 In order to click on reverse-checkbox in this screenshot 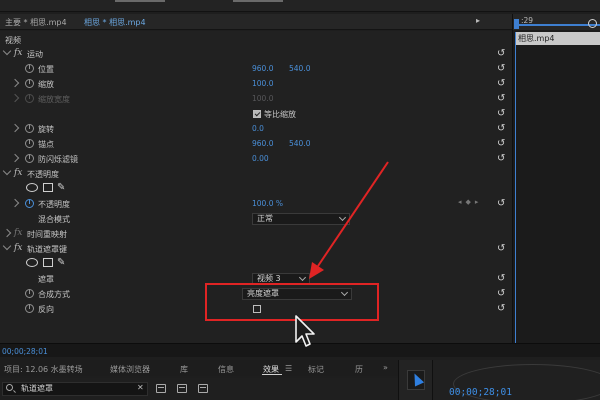, I will do `click(257, 309)`.